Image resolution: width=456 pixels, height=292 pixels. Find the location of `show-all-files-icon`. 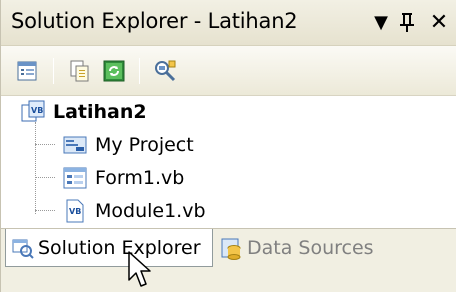

show-all-files-icon is located at coordinates (79, 71).